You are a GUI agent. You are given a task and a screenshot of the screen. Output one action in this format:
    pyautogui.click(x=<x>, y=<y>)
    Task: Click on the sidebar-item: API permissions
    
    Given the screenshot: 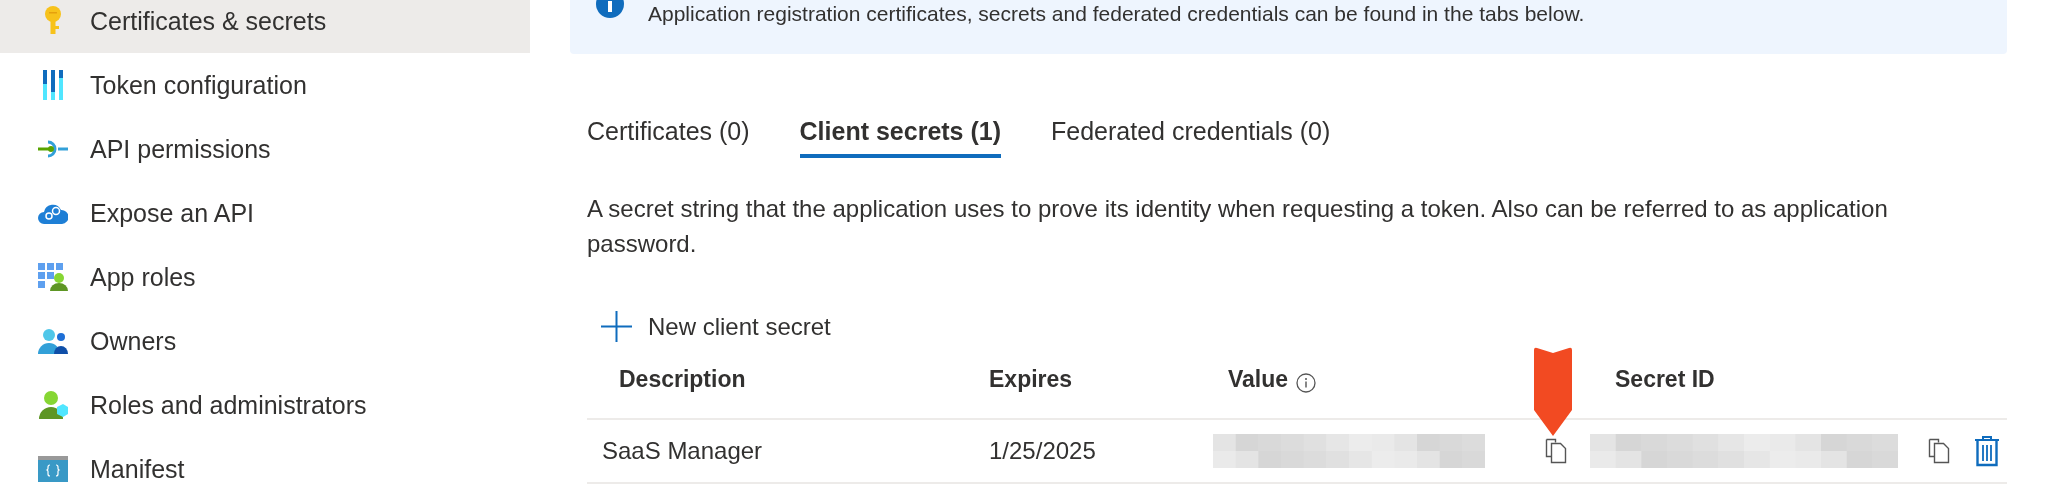 What is the action you would take?
    pyautogui.click(x=265, y=149)
    